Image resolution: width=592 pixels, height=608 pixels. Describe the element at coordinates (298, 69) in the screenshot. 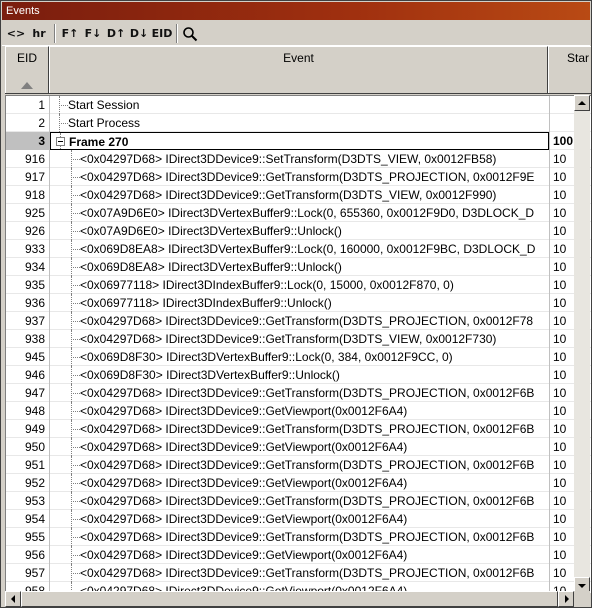

I see `column-header-event: Event` at that location.